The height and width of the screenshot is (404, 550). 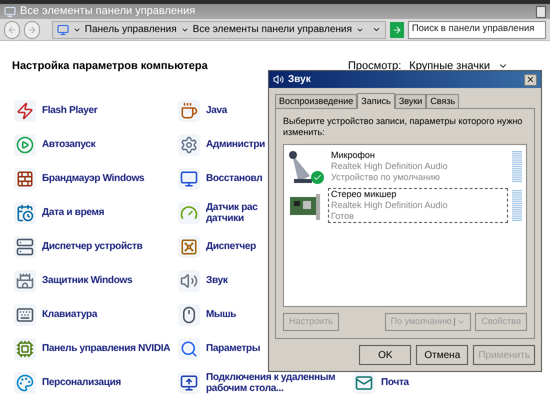 What do you see at coordinates (231, 246) in the screenshot?
I see `control-panel-item: Диспетчер` at bounding box center [231, 246].